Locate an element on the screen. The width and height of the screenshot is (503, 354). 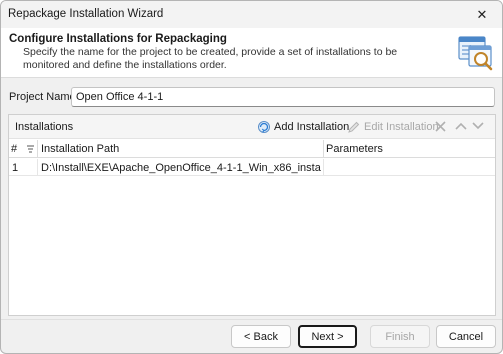
row-num: 1 is located at coordinates (15, 167).